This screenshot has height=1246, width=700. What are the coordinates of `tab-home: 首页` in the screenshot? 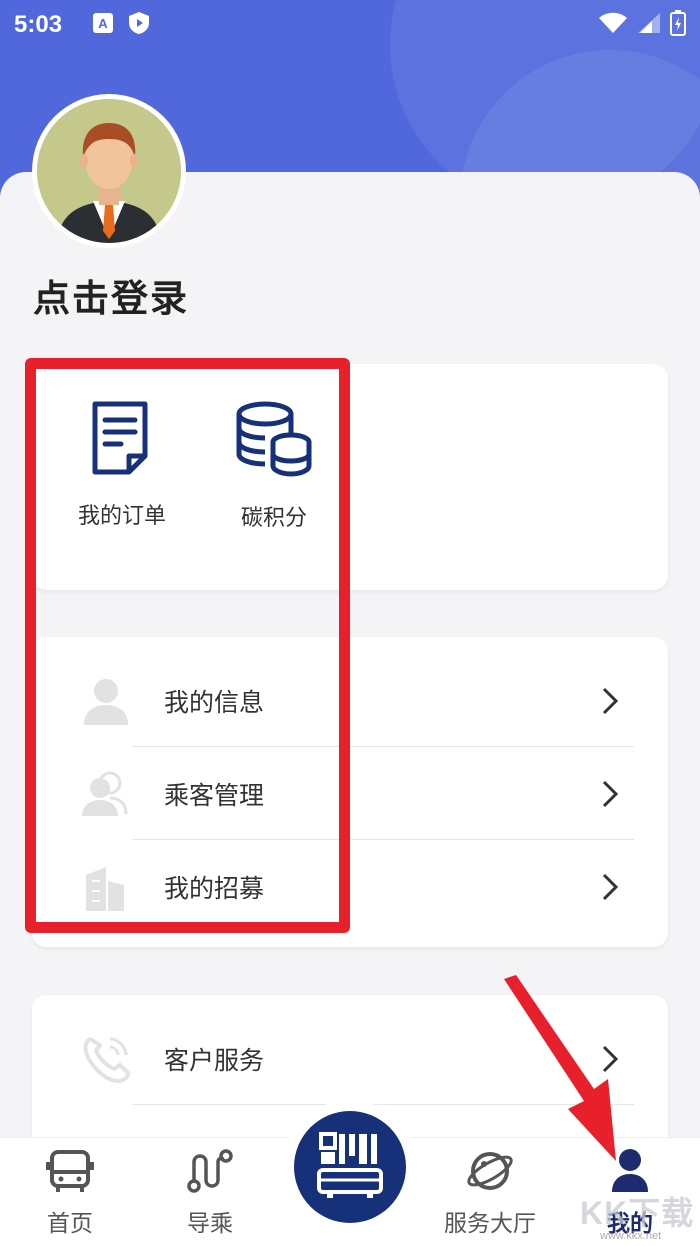 It's located at (70, 1193).